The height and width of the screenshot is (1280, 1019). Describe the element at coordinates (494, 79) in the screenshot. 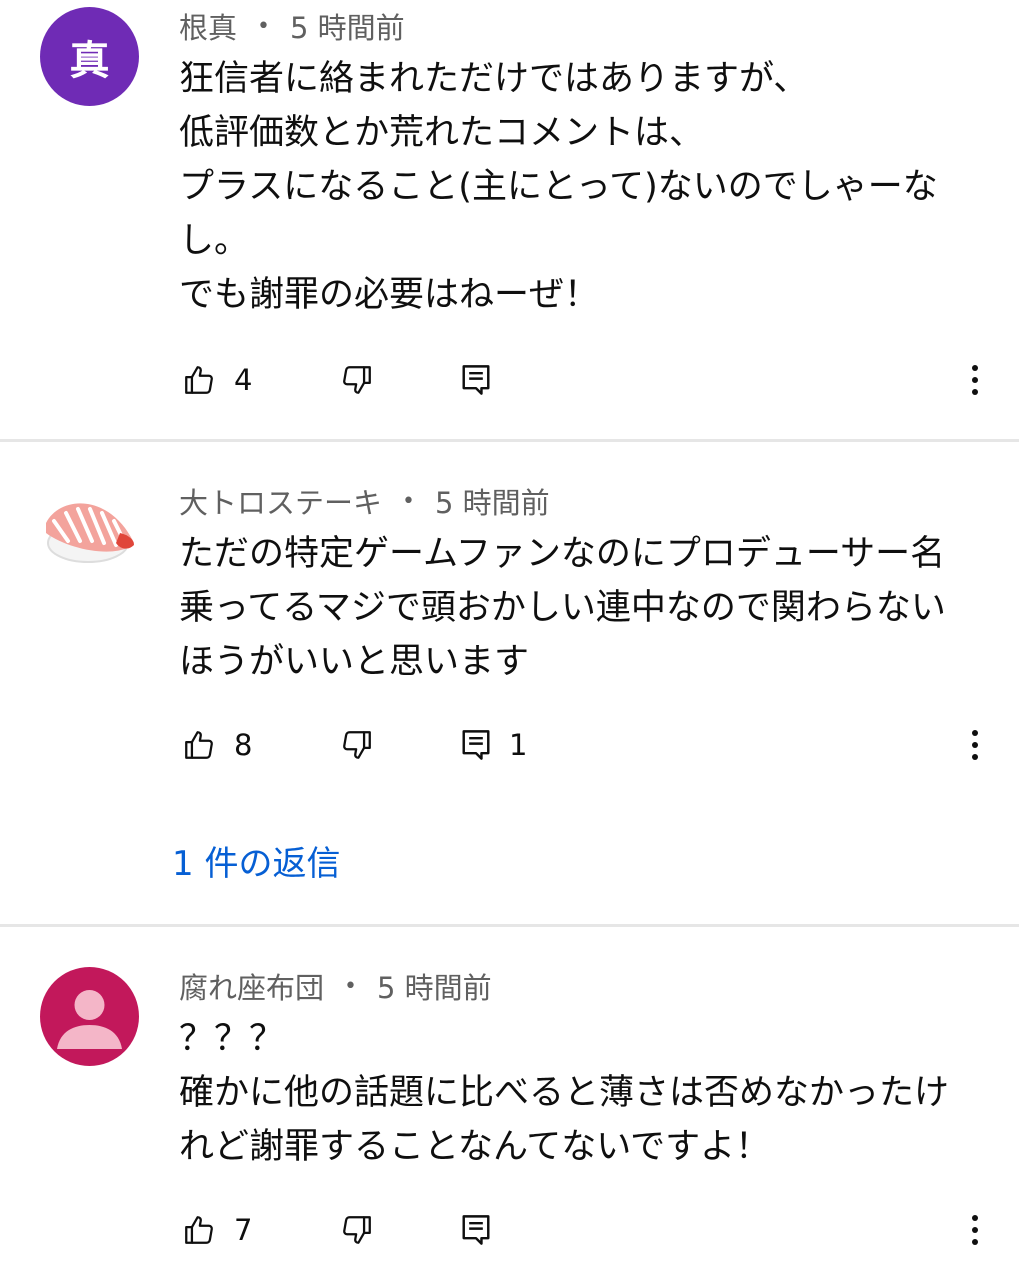

I see `comment-line: 狂信者に絡まれただけではありますが、` at that location.